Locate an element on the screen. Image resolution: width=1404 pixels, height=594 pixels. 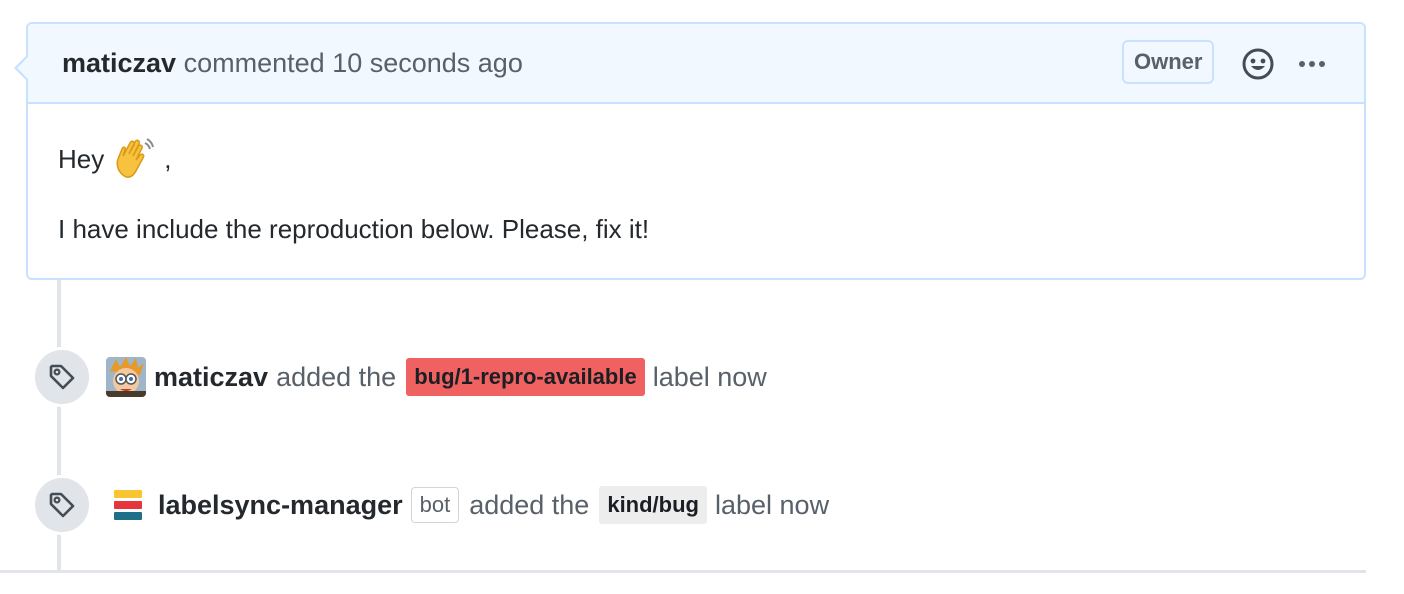
bot-badge: bot is located at coordinates (435, 505).